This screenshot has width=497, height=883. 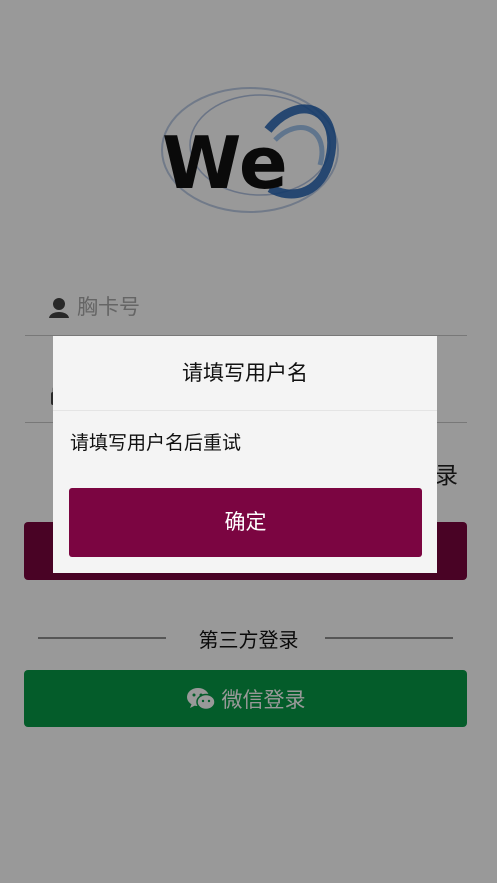 What do you see at coordinates (245, 373) in the screenshot?
I see `dialog-title: 请填写用户名` at bounding box center [245, 373].